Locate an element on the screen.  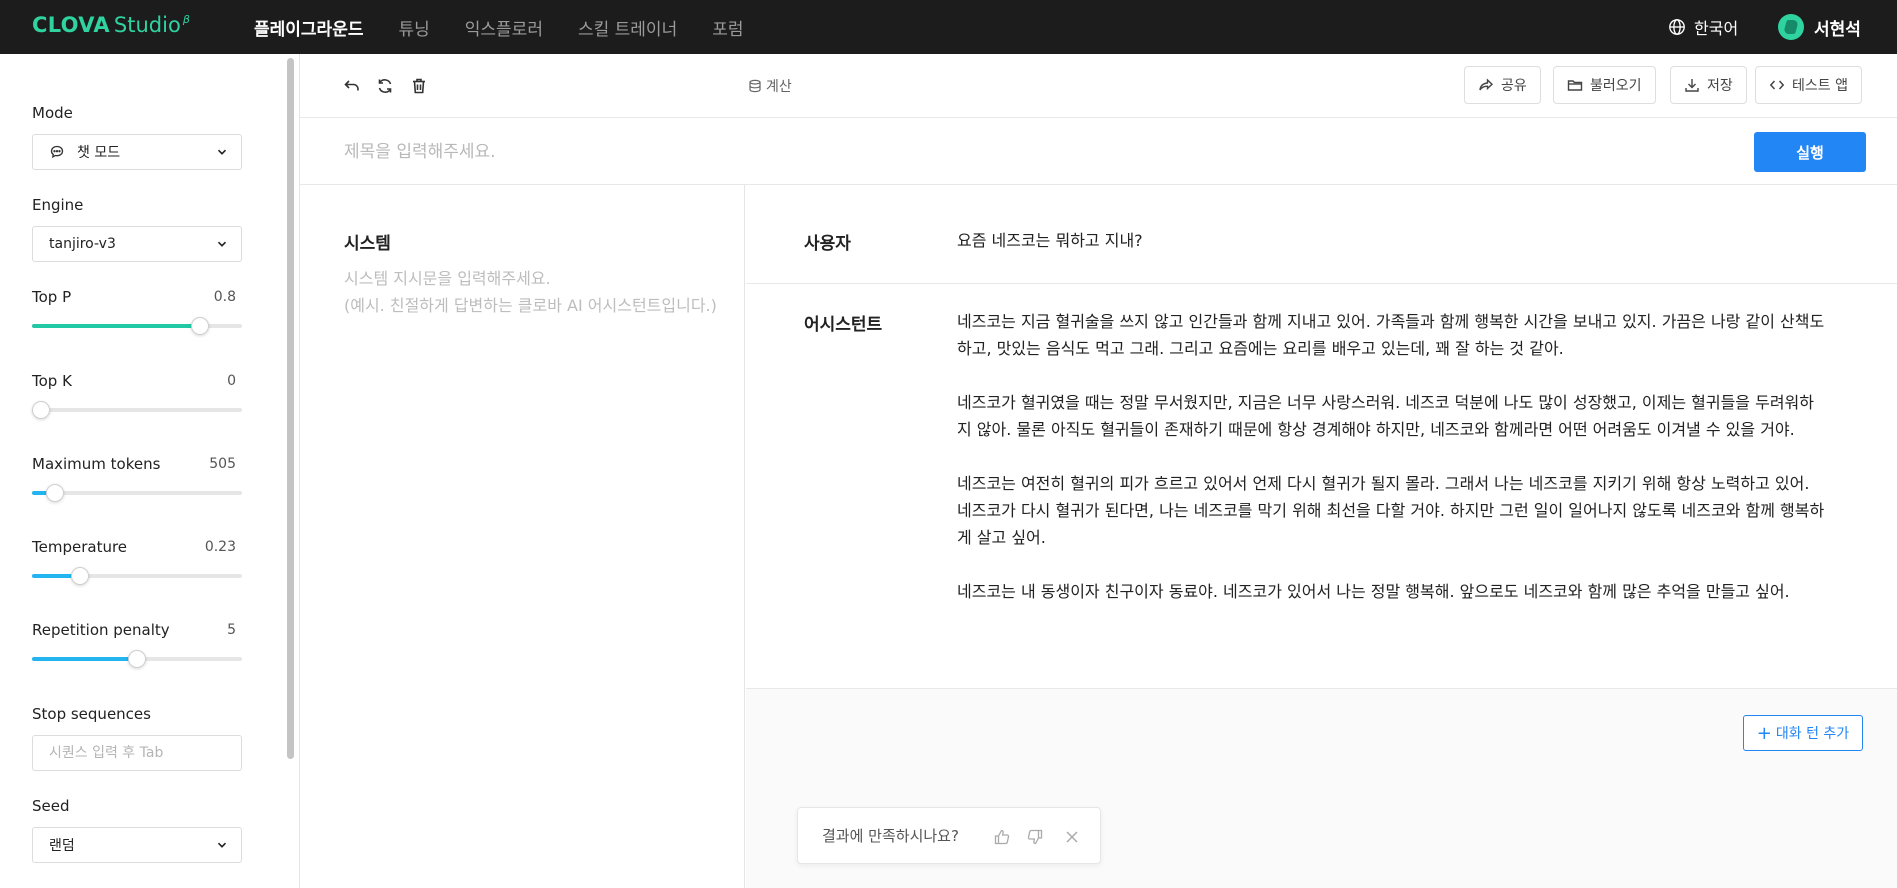
thumbs-down-icon is located at coordinates (1035, 837).